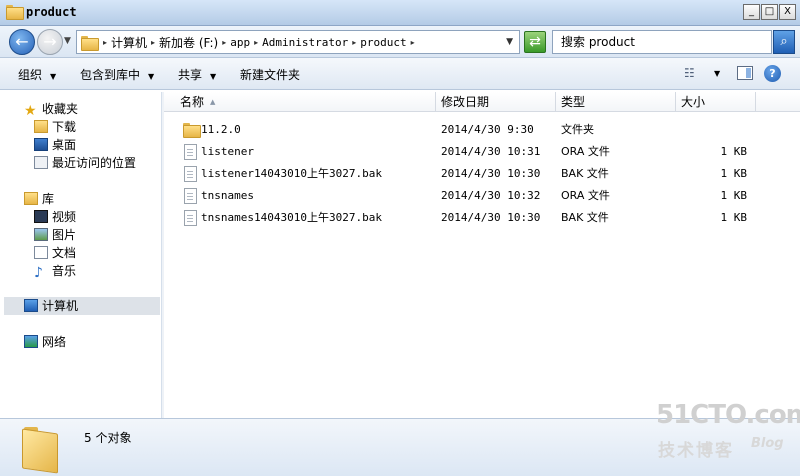 The image size is (800, 476). I want to click on new-folder-label: 新建文件夹, so click(270, 75).